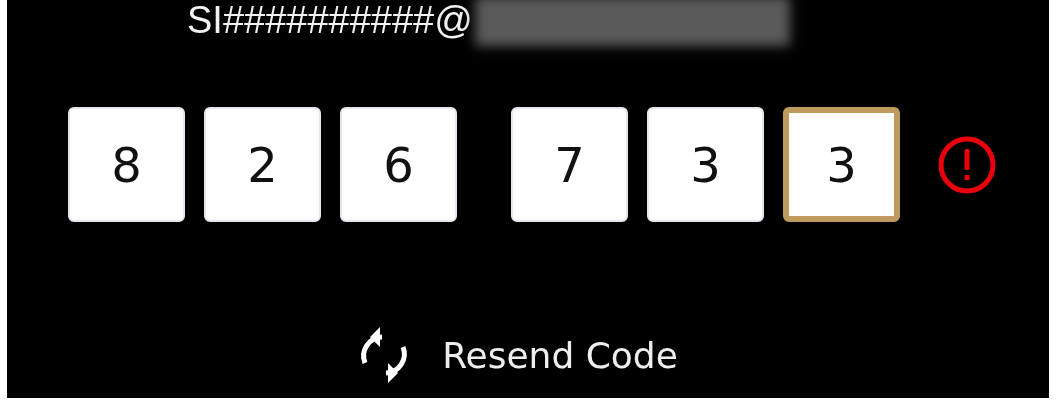  What do you see at coordinates (398, 164) in the screenshot?
I see `digit-field: 6` at bounding box center [398, 164].